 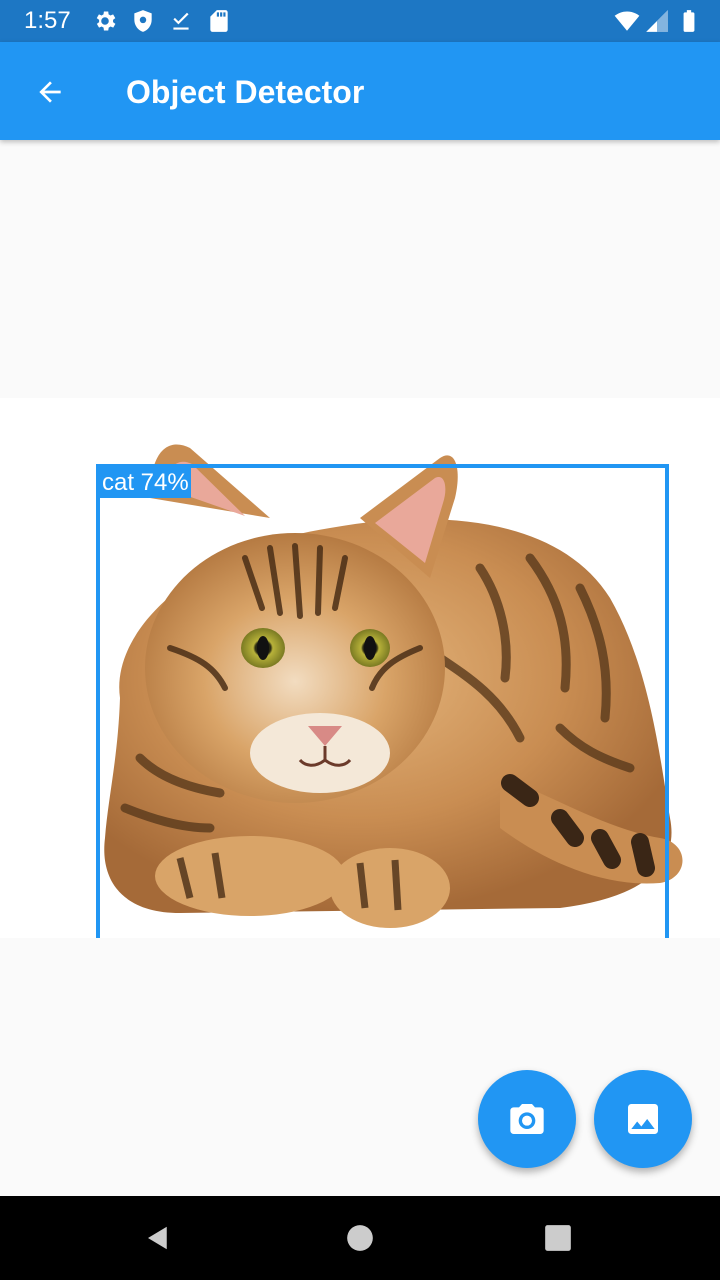 I want to click on image-icon, so click(x=643, y=1119).